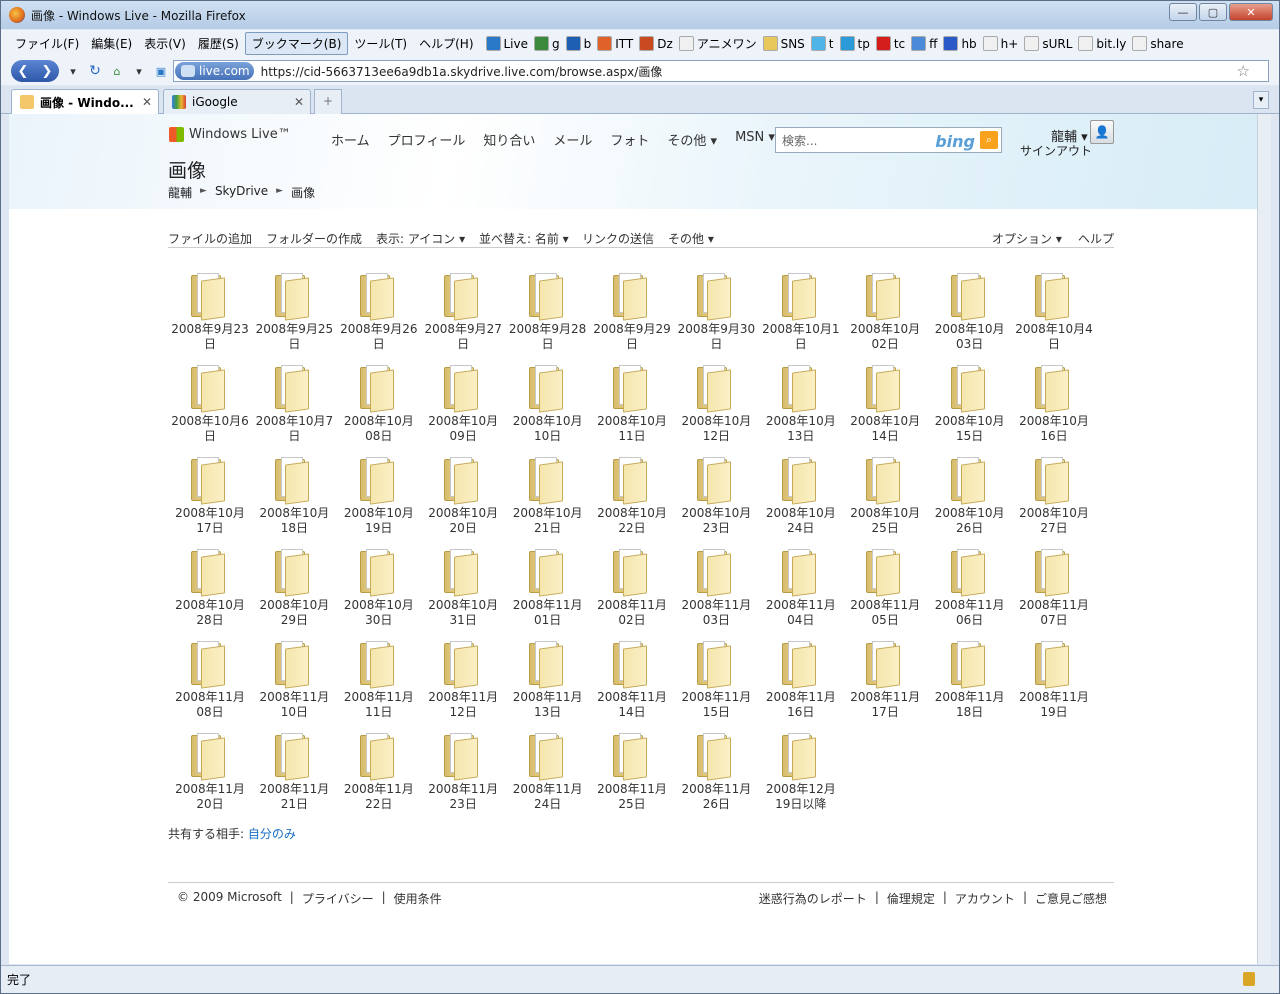 Image resolution: width=1280 pixels, height=994 pixels. Describe the element at coordinates (885, 521) in the screenshot. I see `folder-label: 2008年10月25日` at that location.